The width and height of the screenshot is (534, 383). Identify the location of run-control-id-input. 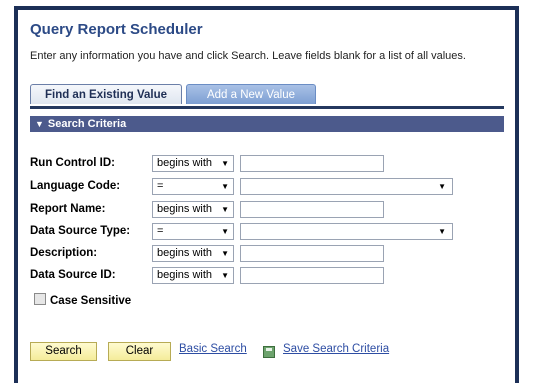
(312, 163).